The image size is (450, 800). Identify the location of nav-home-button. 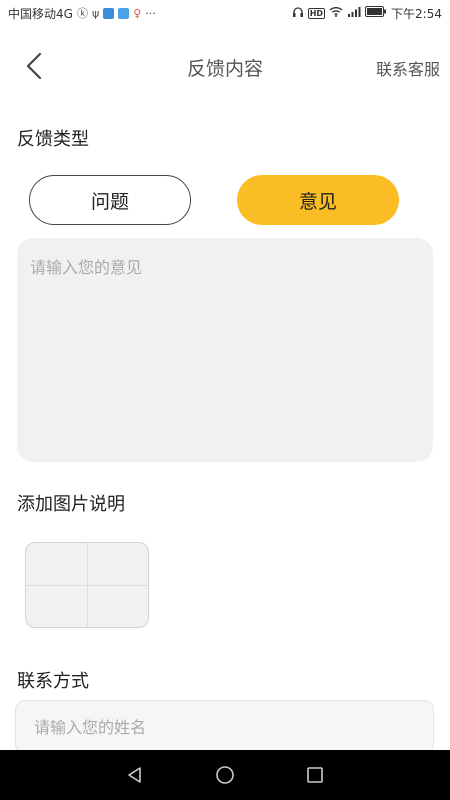
(225, 775).